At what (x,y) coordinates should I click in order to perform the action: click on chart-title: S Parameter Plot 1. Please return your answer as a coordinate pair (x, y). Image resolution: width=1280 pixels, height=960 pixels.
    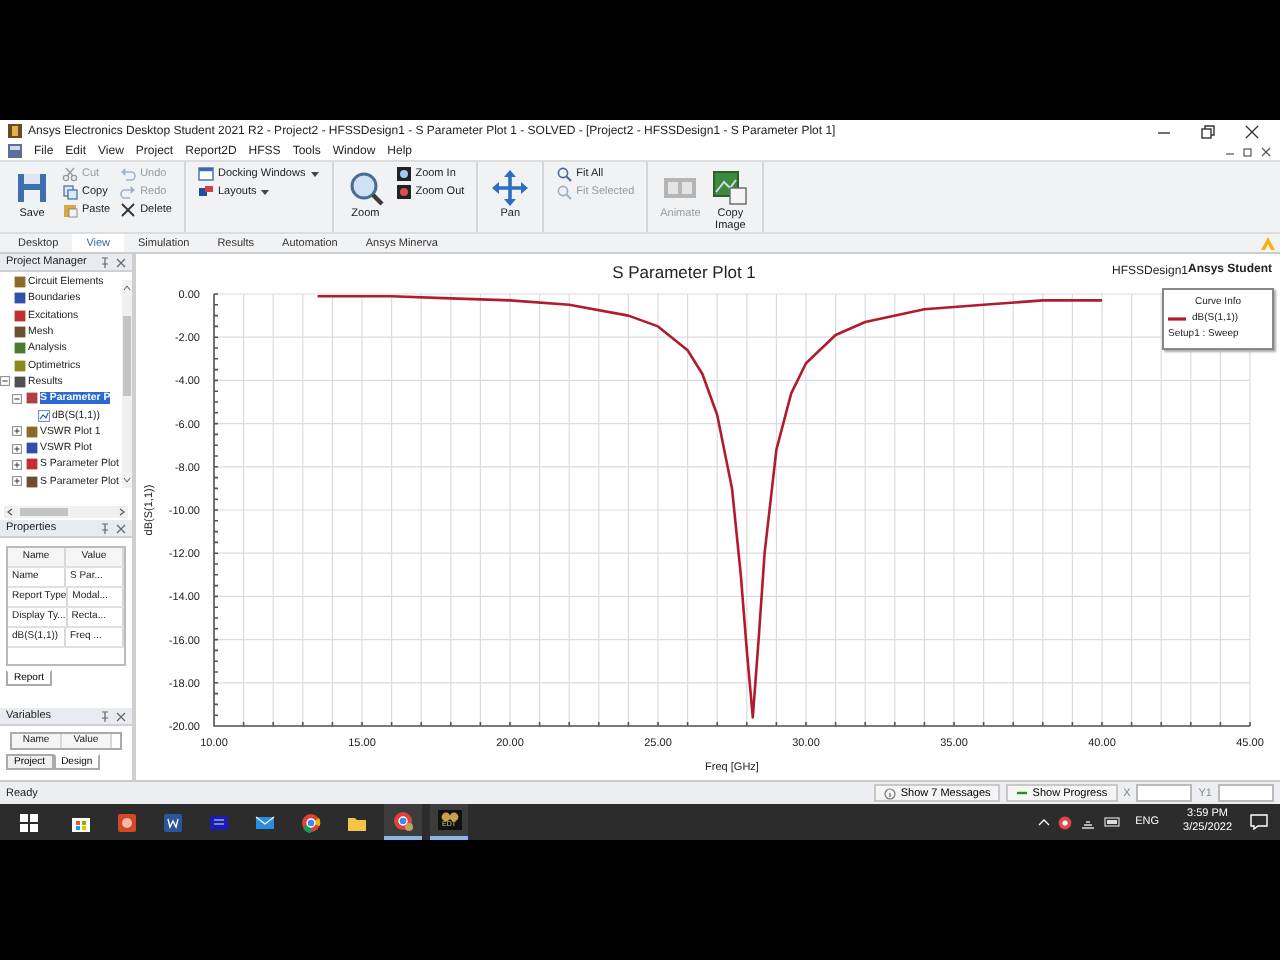
    Looking at the image, I should click on (684, 272).